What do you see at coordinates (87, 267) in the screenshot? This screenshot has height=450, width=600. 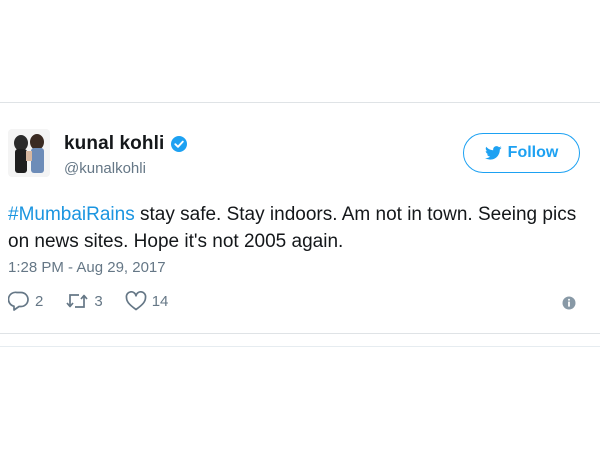 I see `tweet-timestamp: 1:28 PM - Aug 29, 2017` at bounding box center [87, 267].